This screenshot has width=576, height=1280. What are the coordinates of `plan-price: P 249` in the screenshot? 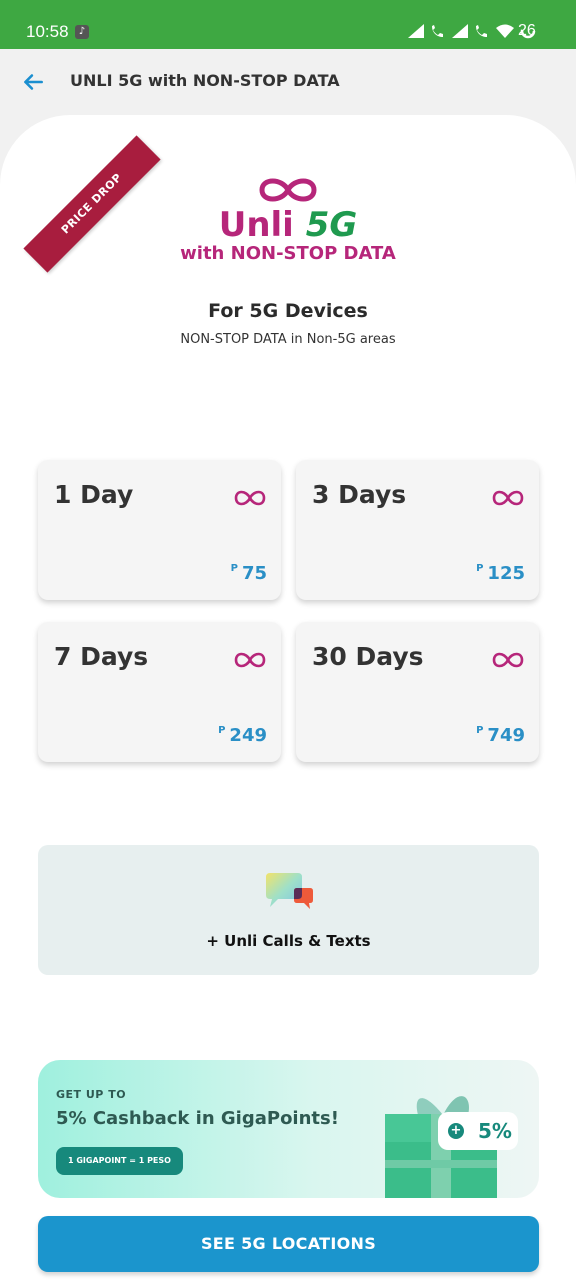 It's located at (242, 735).